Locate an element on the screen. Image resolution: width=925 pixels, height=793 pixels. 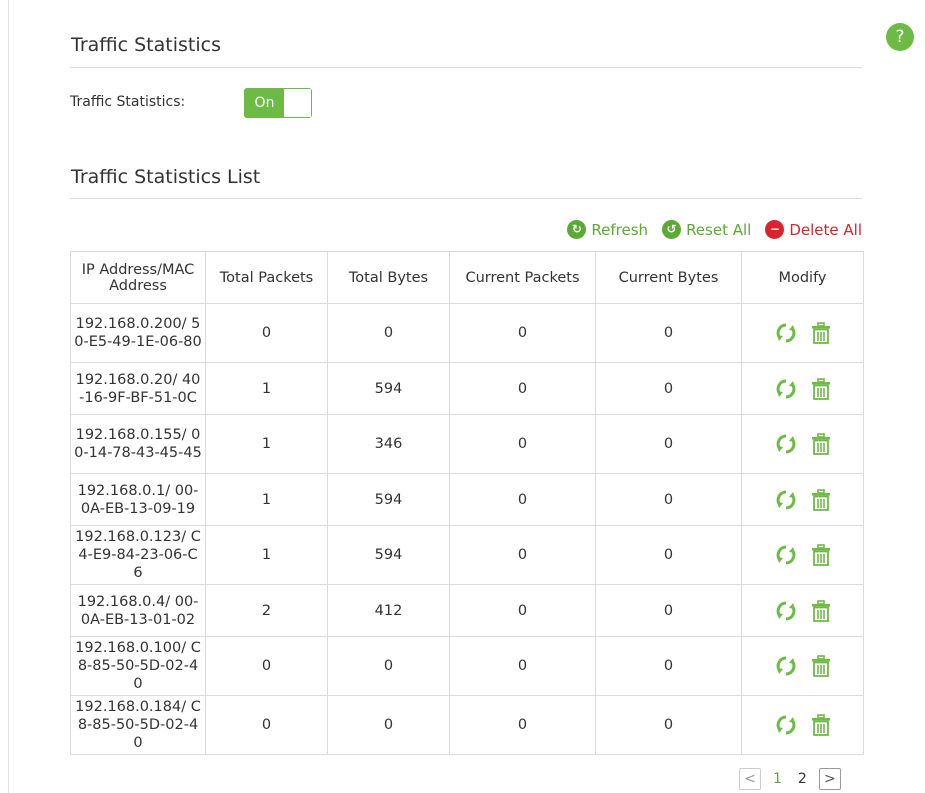
pagination: < 1 2 > is located at coordinates (790, 779).